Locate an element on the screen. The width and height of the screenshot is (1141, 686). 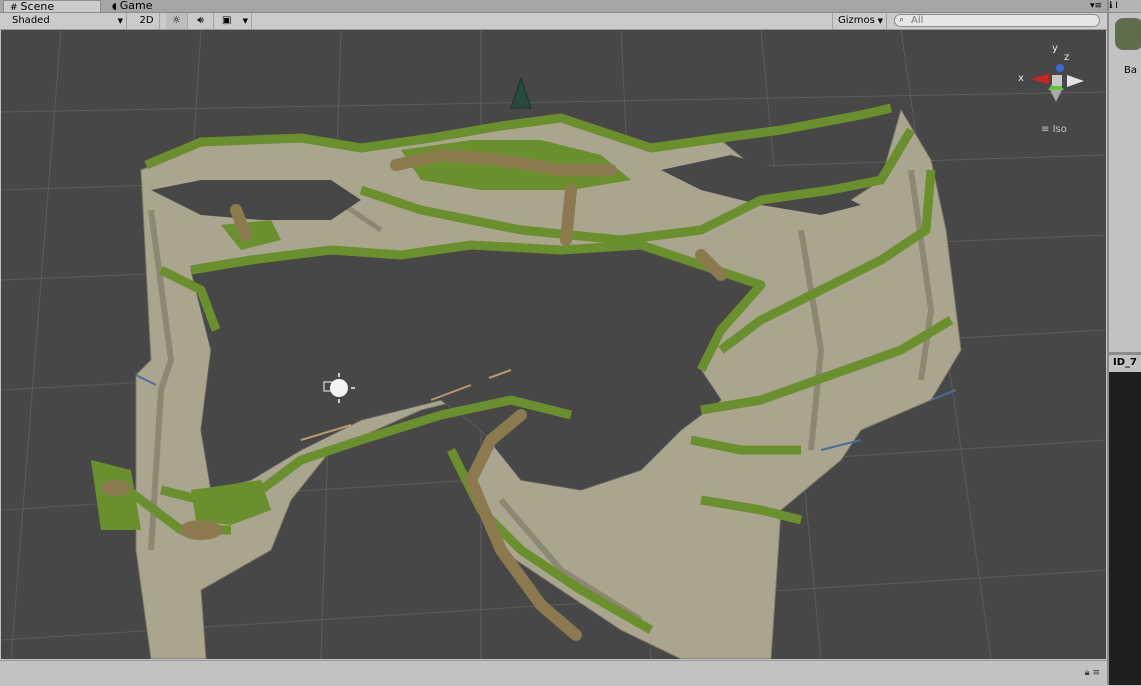
search-placeholder: All is located at coordinates (917, 20).